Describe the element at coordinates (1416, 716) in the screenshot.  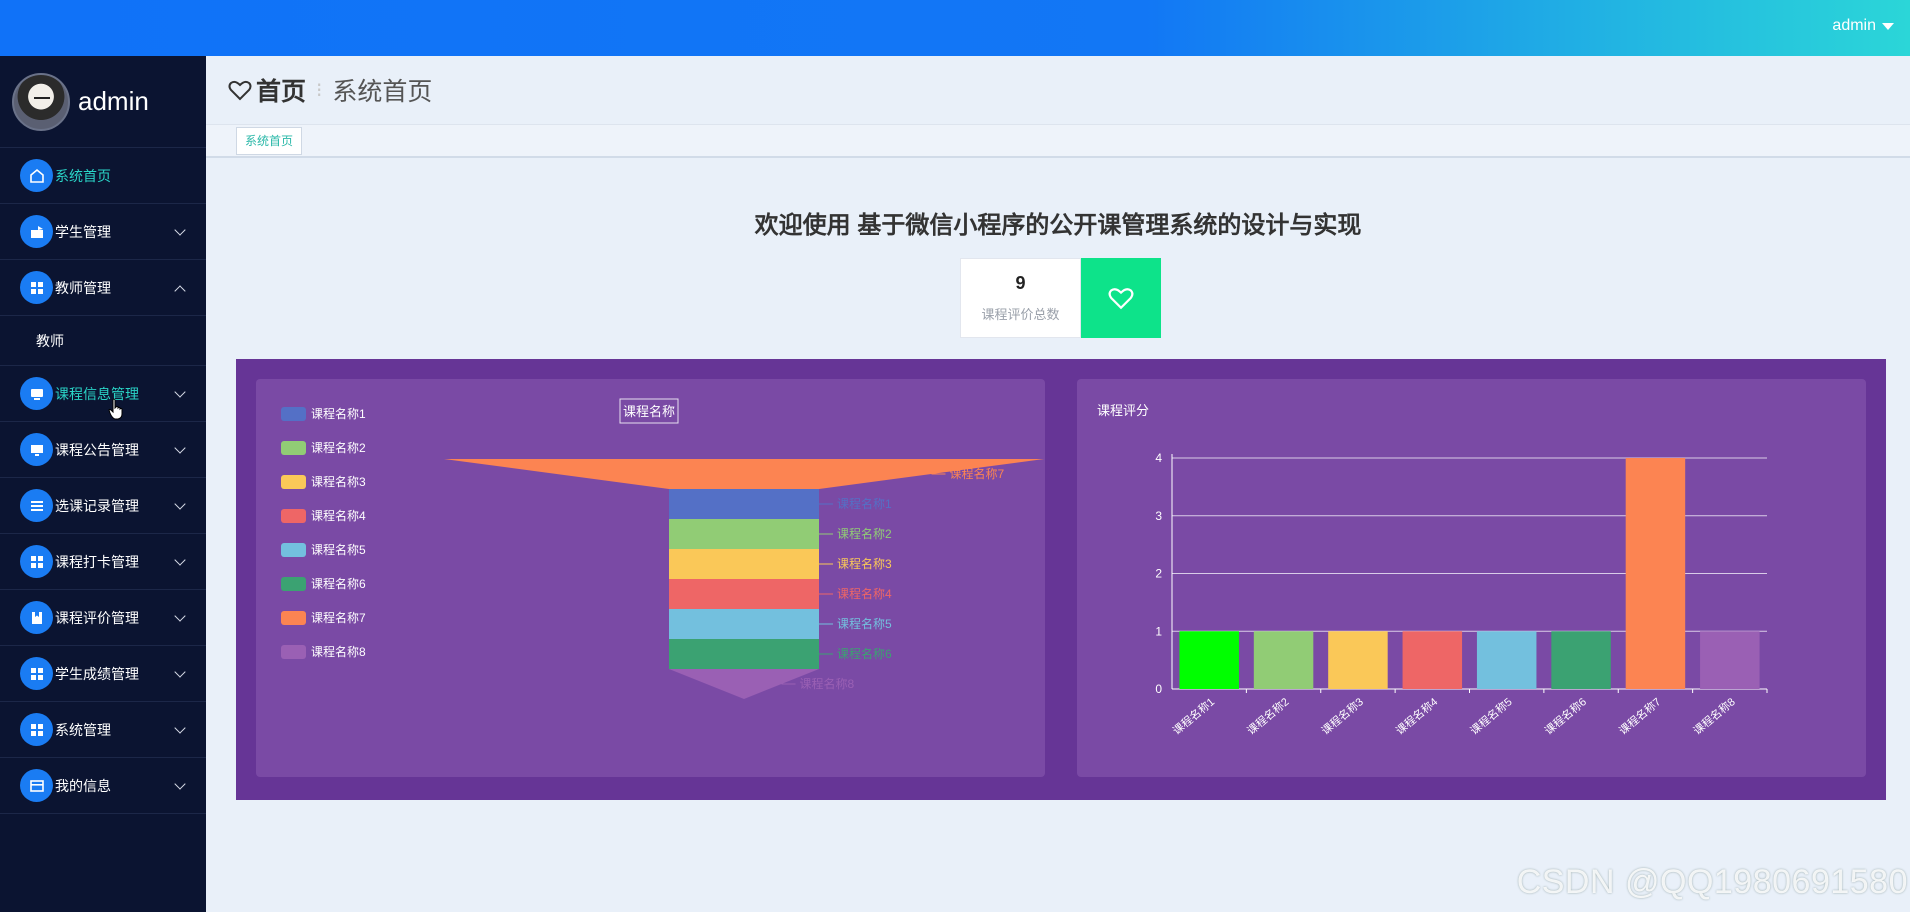
I see `x-tick-label: 课程名称4` at that location.